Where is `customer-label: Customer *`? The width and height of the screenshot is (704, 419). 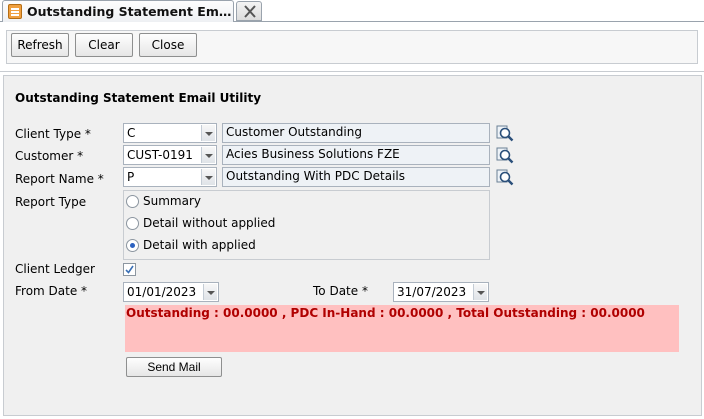
customer-label: Customer * is located at coordinates (49, 156).